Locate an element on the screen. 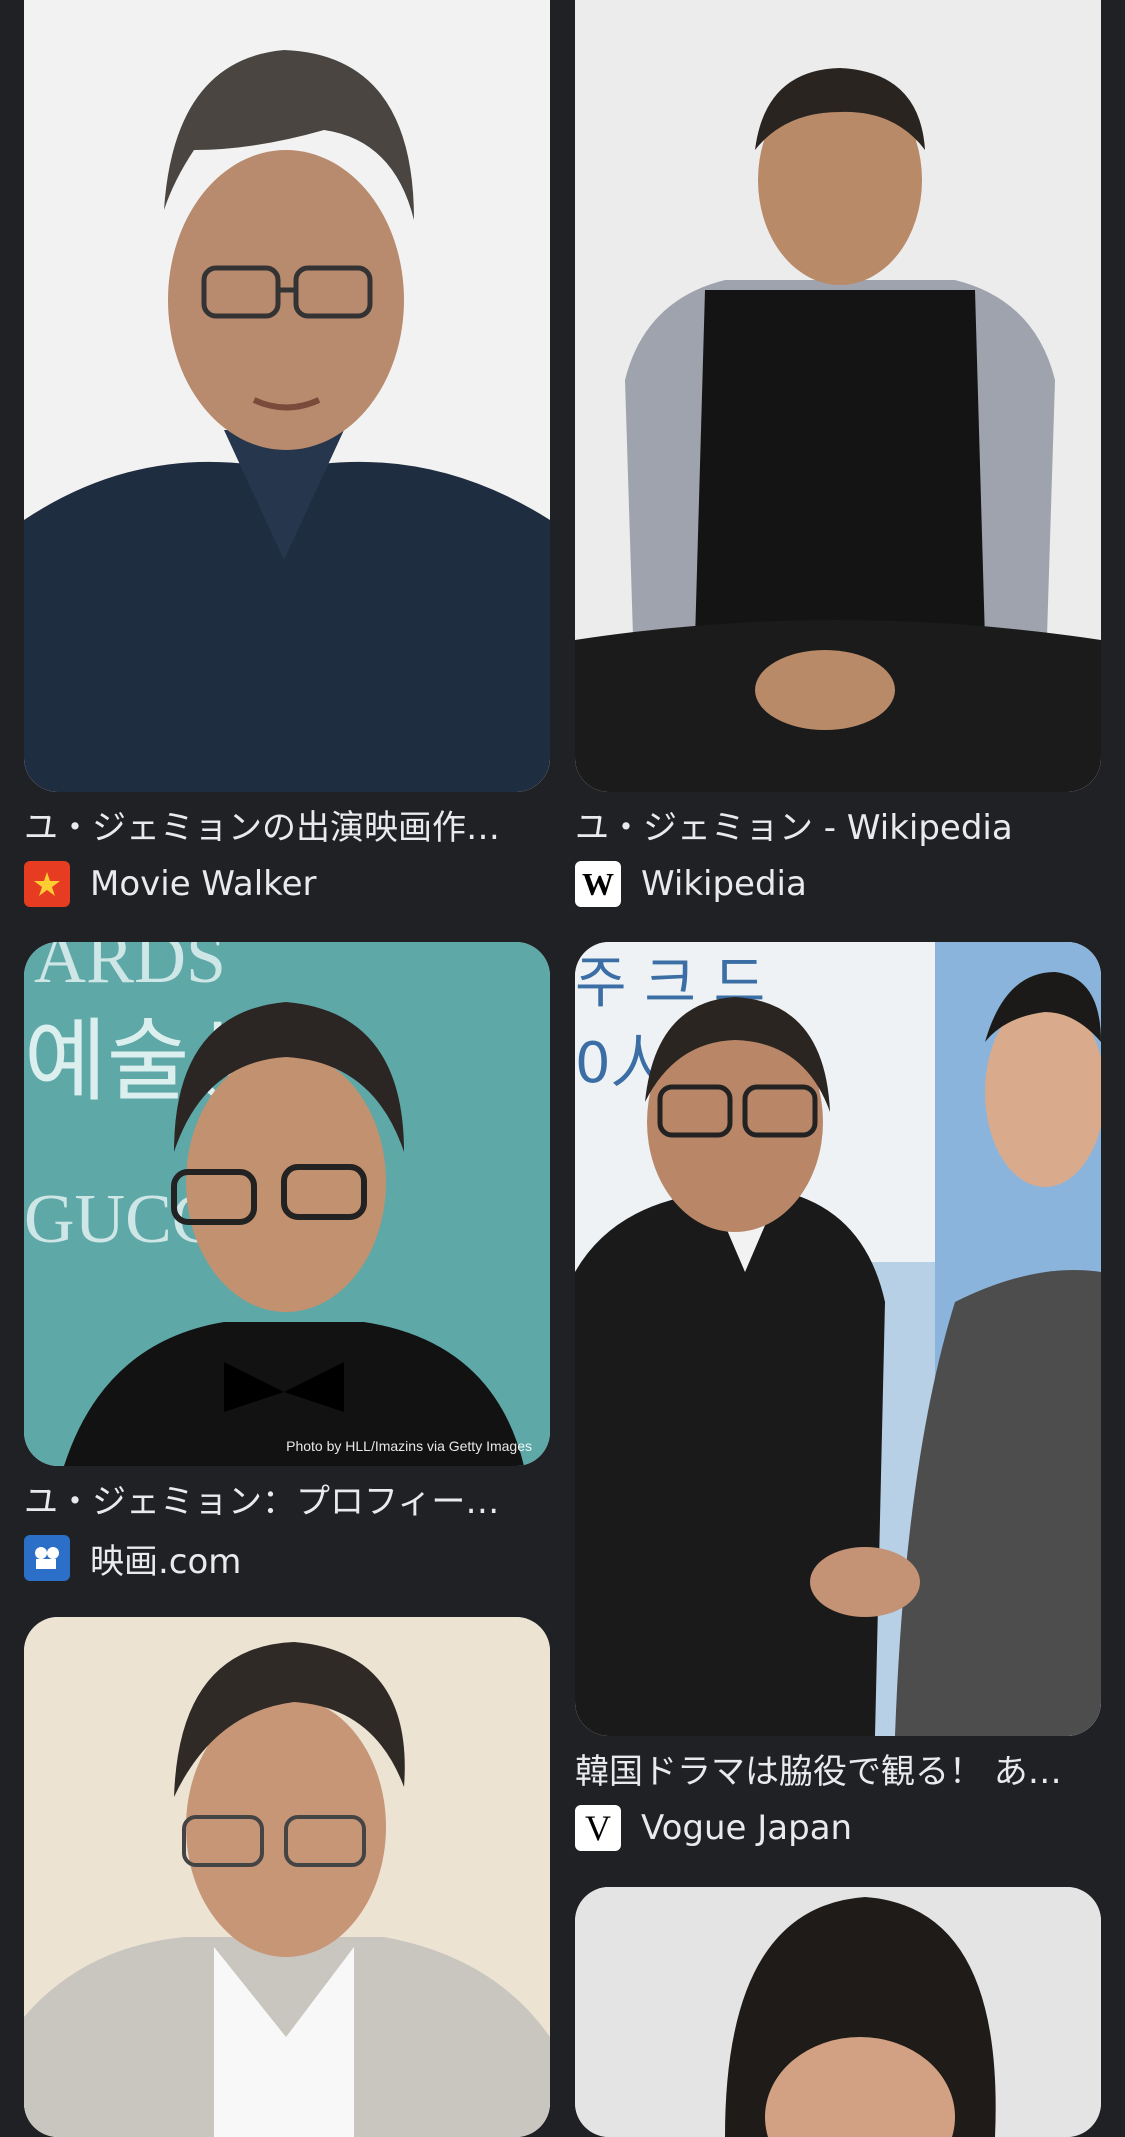 Image resolution: width=1125 pixels, height=2137 pixels. eiga-com-icon is located at coordinates (47, 1558).